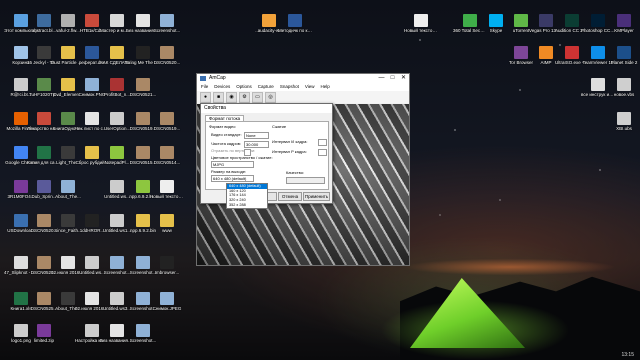  What do you see at coordinates (231, 97) in the screenshot?
I see `camera-icon: ◉` at bounding box center [231, 97].